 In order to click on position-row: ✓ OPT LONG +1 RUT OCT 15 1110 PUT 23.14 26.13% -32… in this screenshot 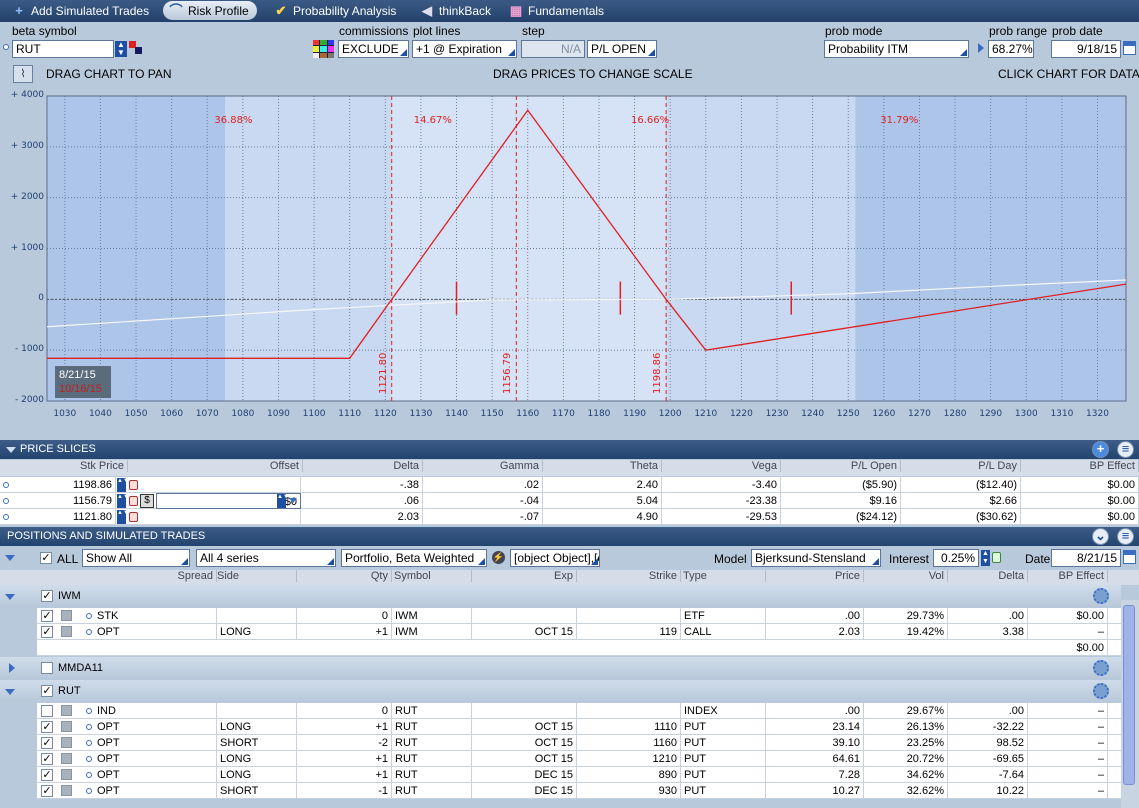, I will do `click(560, 727)`.